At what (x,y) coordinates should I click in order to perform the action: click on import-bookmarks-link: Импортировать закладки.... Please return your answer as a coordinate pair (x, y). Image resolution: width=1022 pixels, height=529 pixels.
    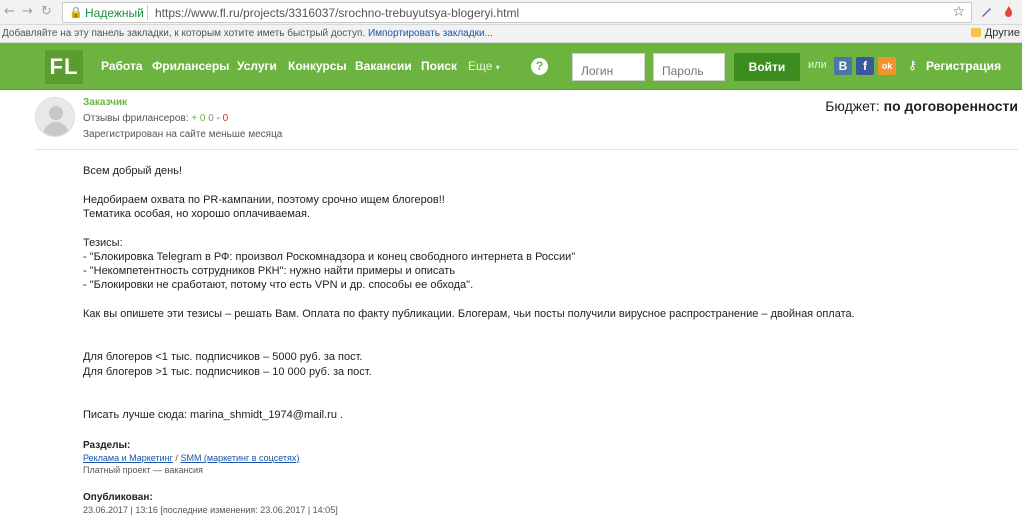
    Looking at the image, I should click on (430, 33).